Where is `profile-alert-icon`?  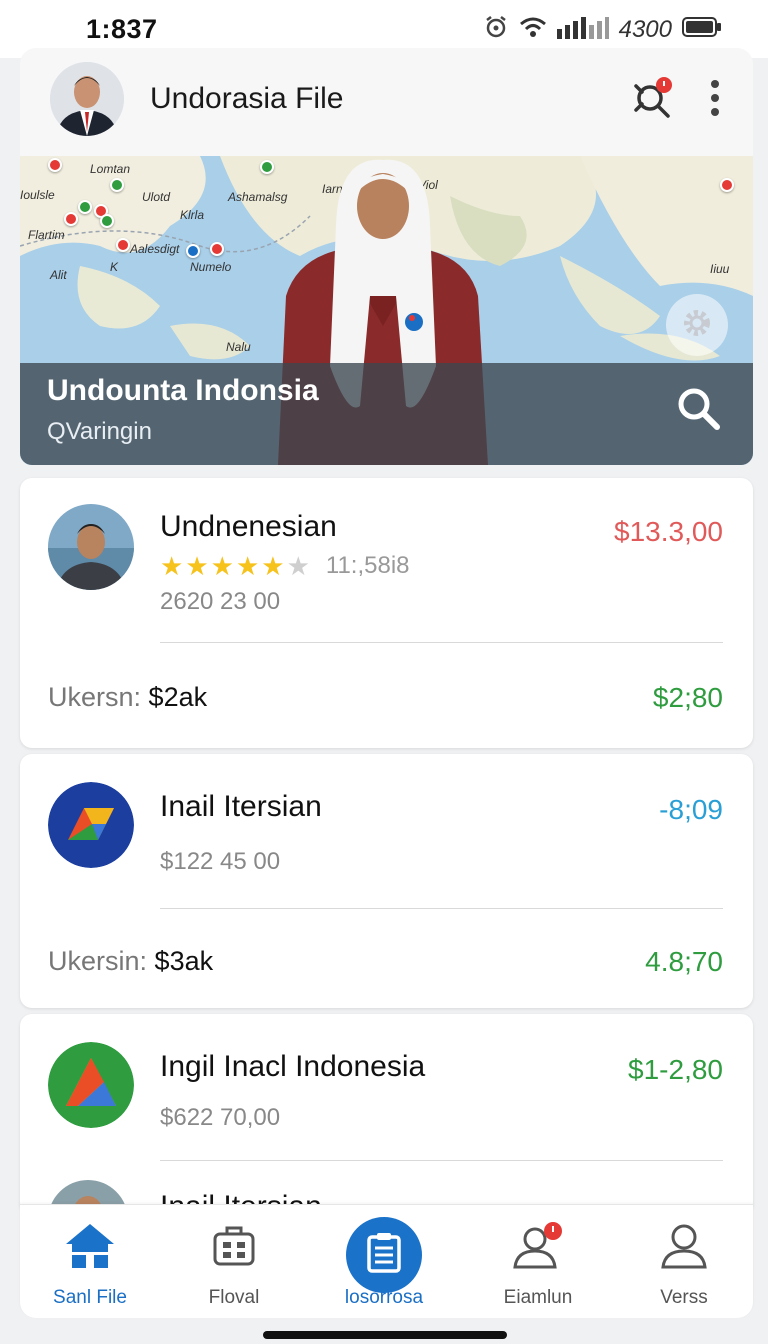 profile-alert-icon is located at coordinates (538, 1248).